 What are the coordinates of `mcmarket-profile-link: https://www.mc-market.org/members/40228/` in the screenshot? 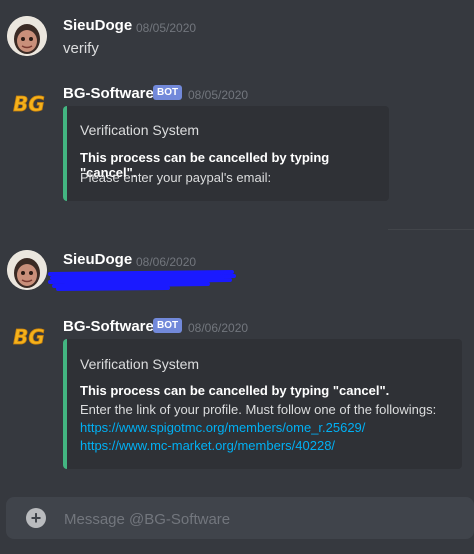 It's located at (207, 445).